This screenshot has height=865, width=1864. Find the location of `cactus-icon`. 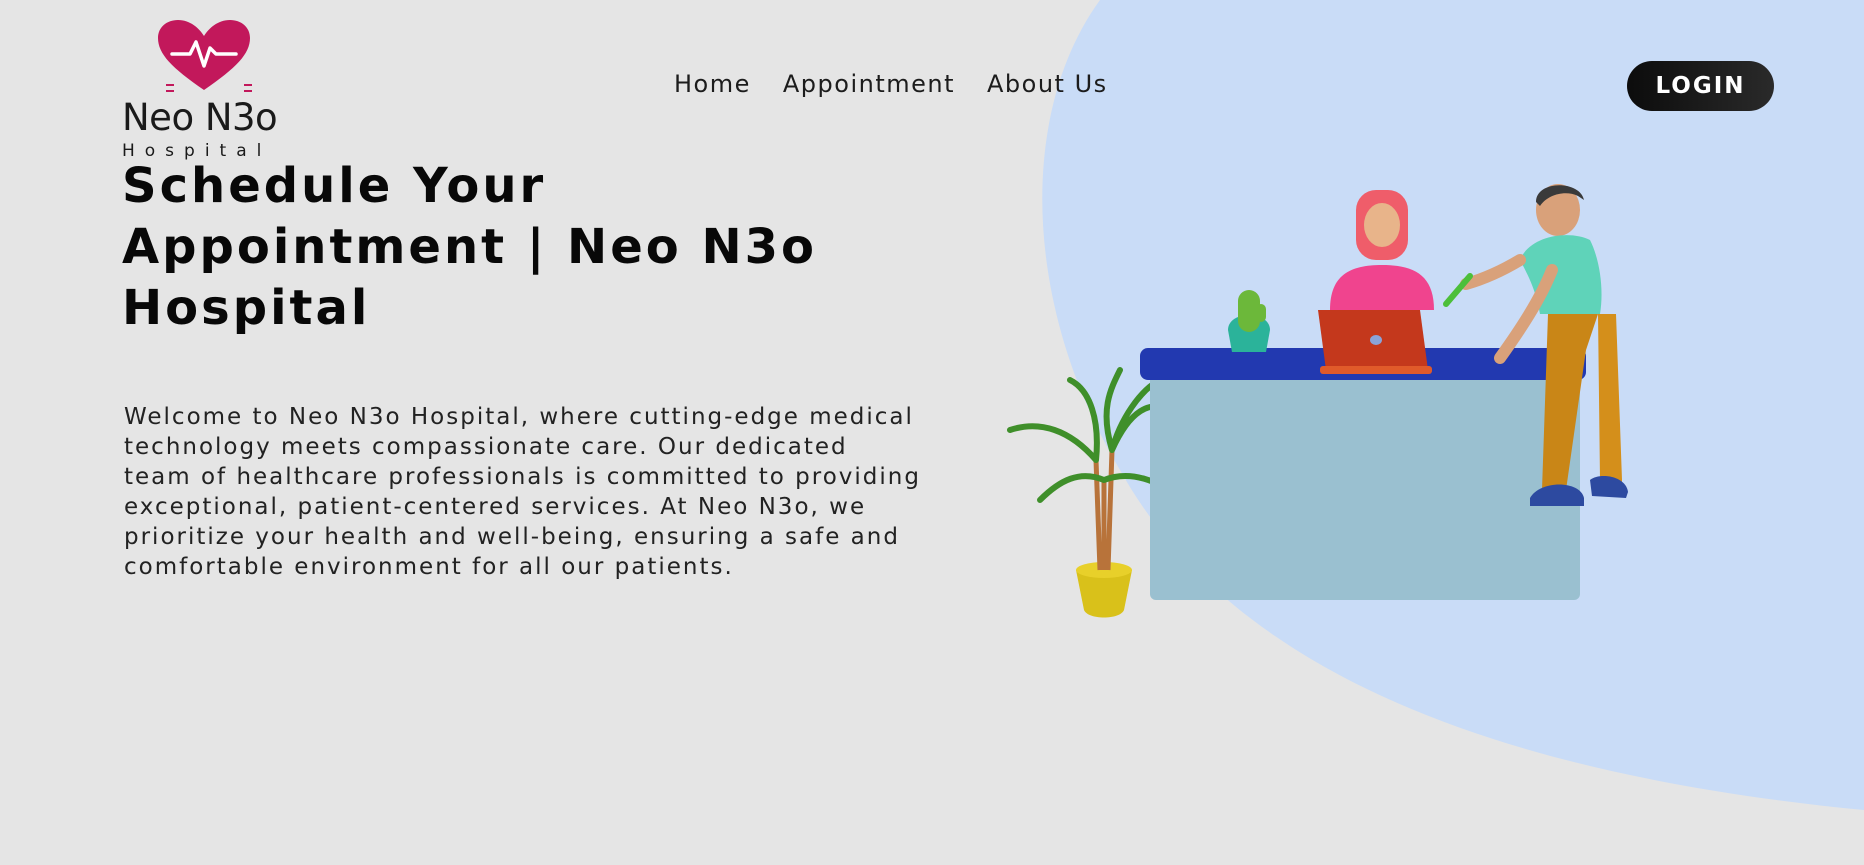

cactus-icon is located at coordinates (1249, 321).